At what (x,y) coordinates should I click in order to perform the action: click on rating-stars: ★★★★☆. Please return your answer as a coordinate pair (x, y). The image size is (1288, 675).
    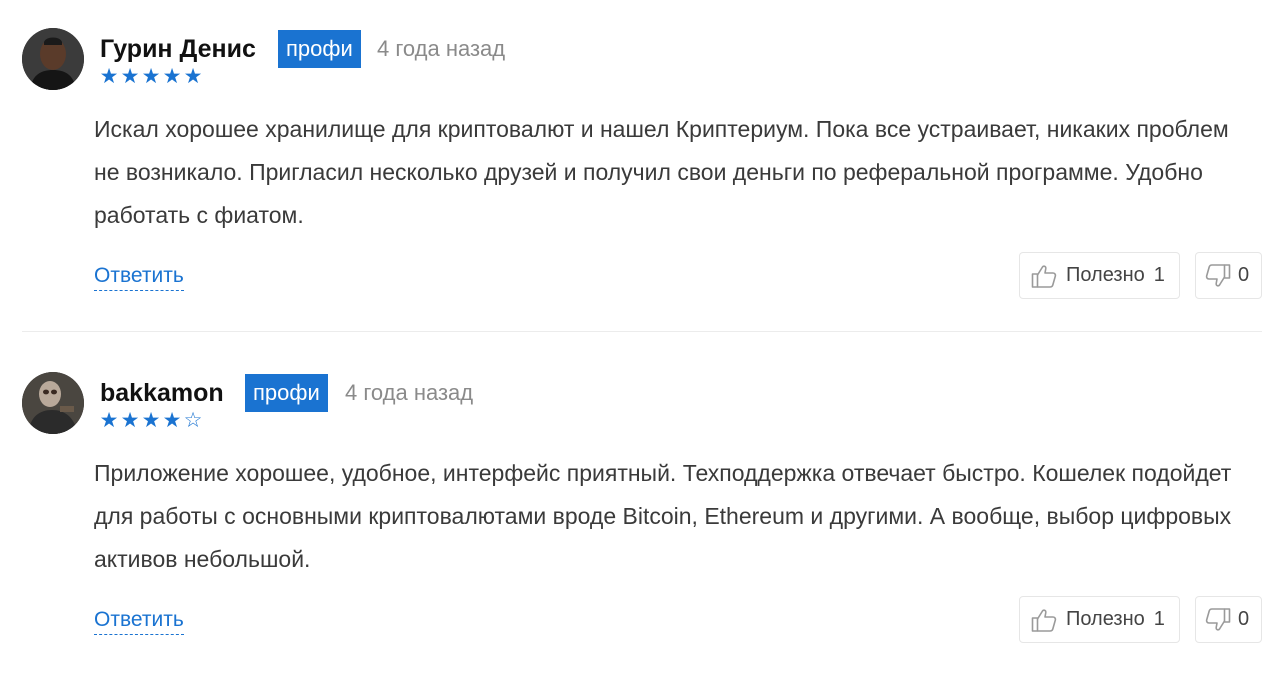
    Looking at the image, I should click on (151, 421).